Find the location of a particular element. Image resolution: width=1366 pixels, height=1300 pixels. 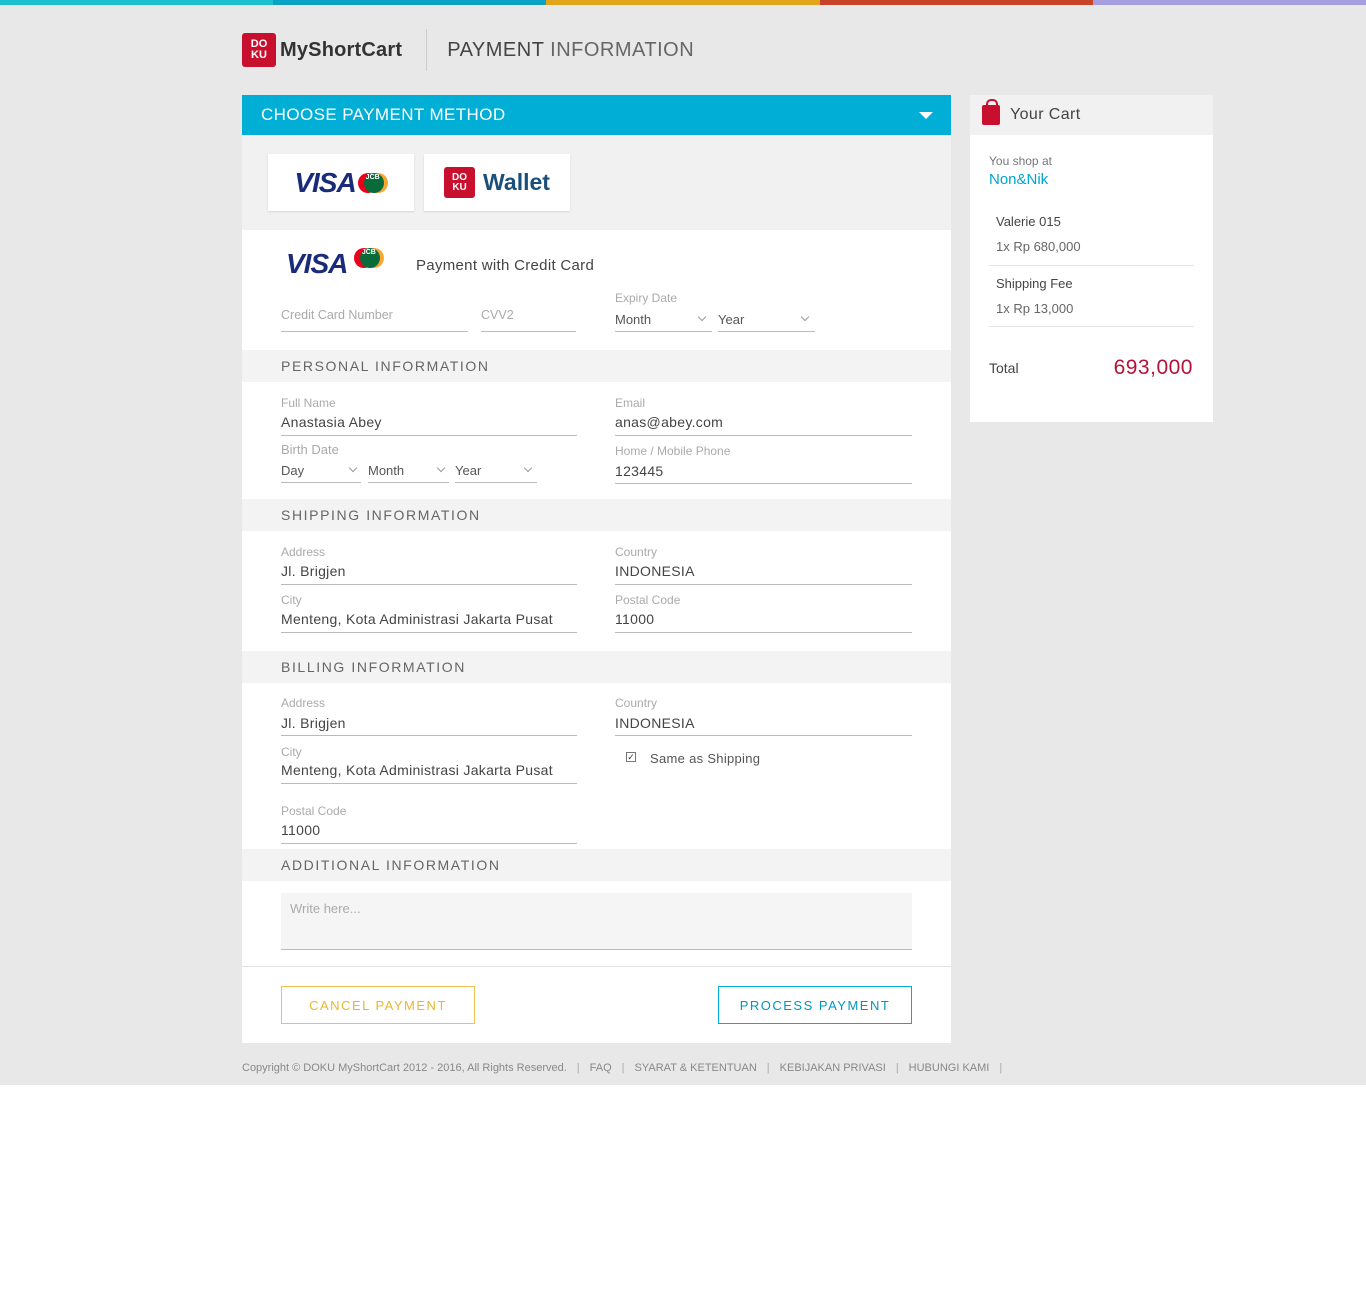

cart-total-value: 693,000 is located at coordinates (1153, 367).